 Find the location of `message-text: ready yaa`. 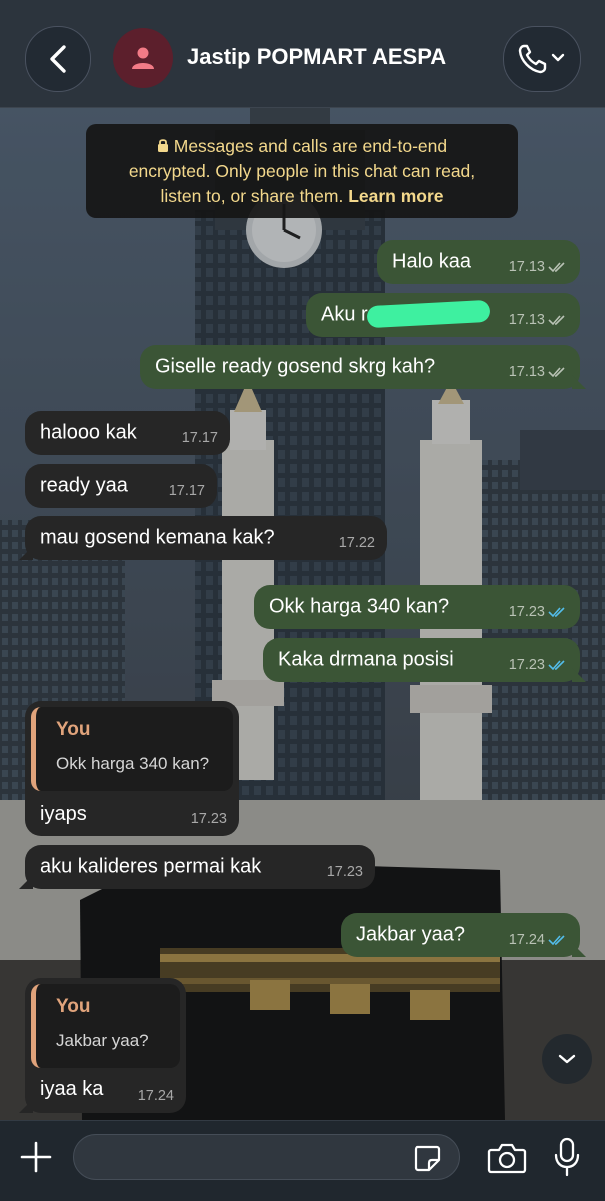

message-text: ready yaa is located at coordinates (84, 485).